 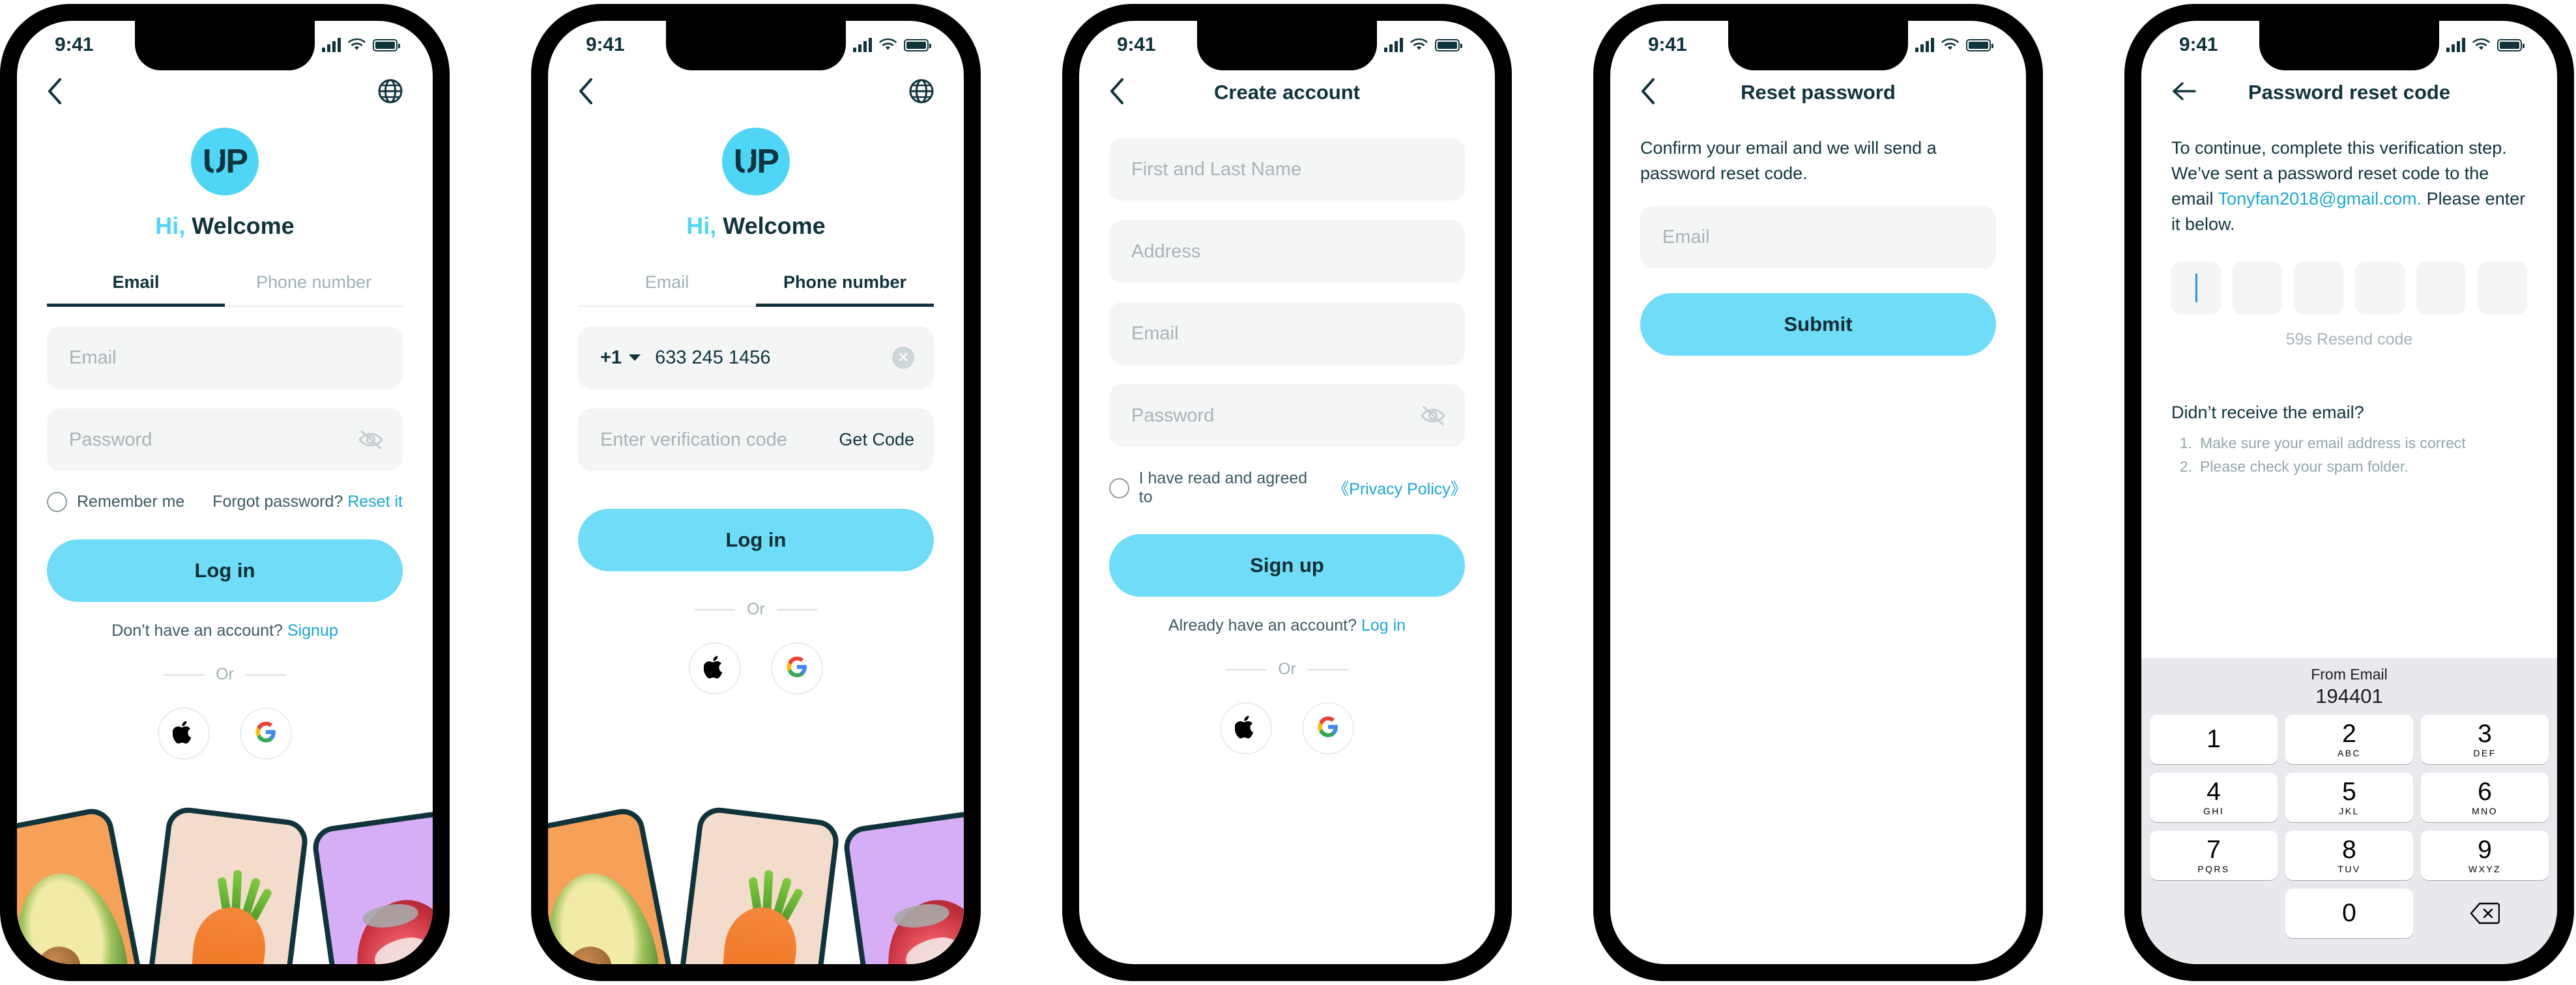 What do you see at coordinates (1818, 324) in the screenshot?
I see `submit-button: Submit` at bounding box center [1818, 324].